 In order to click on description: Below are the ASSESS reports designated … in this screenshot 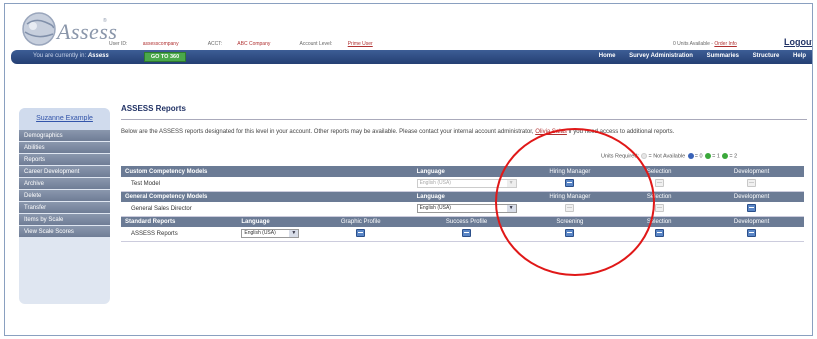, I will do `click(456, 132)`.